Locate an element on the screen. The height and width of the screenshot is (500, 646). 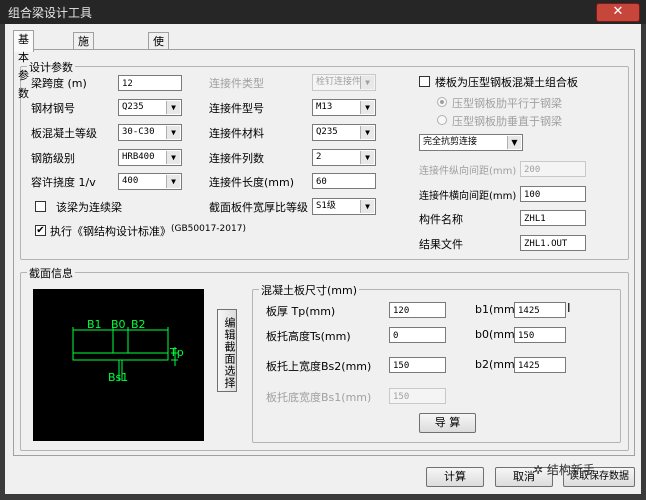
connector-rows-label: 连接件列数 is located at coordinates (236, 158).